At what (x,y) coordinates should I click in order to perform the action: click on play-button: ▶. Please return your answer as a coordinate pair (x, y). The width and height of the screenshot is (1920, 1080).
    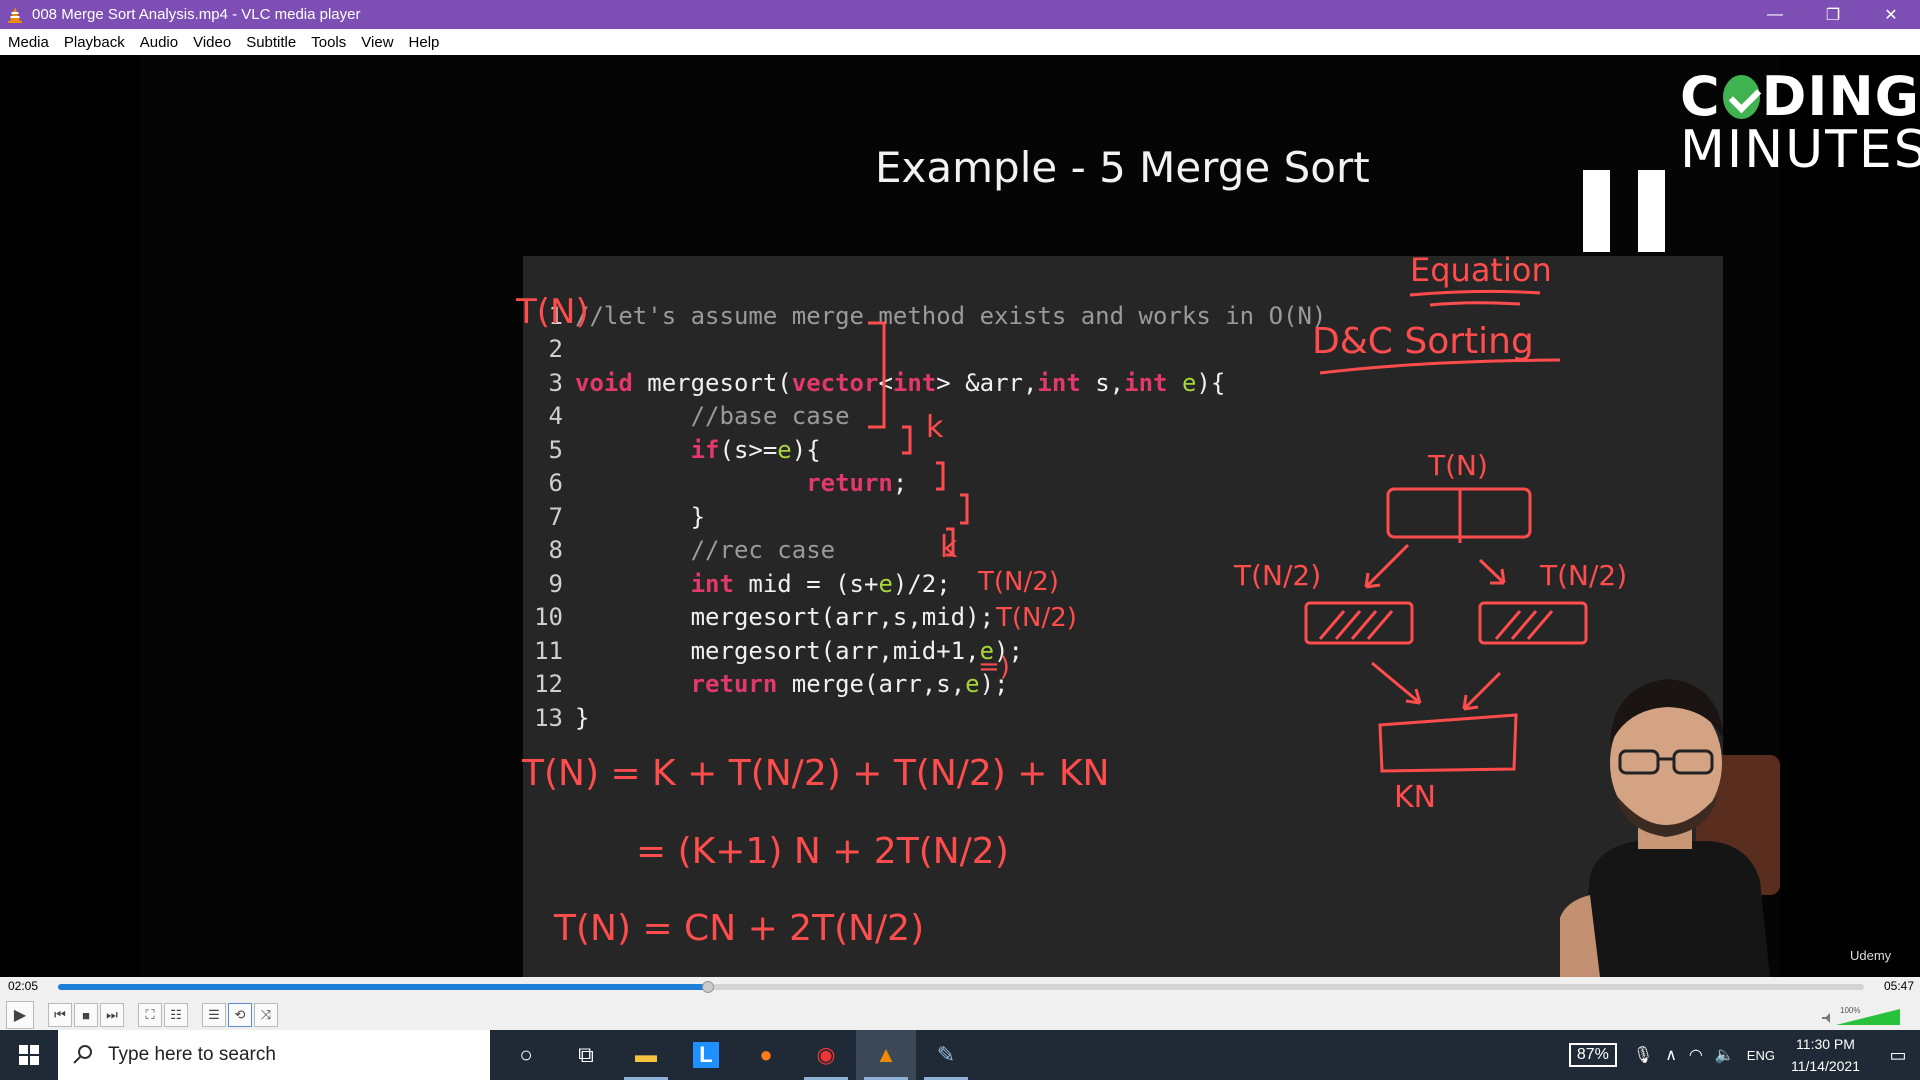
    Looking at the image, I should click on (20, 1015).